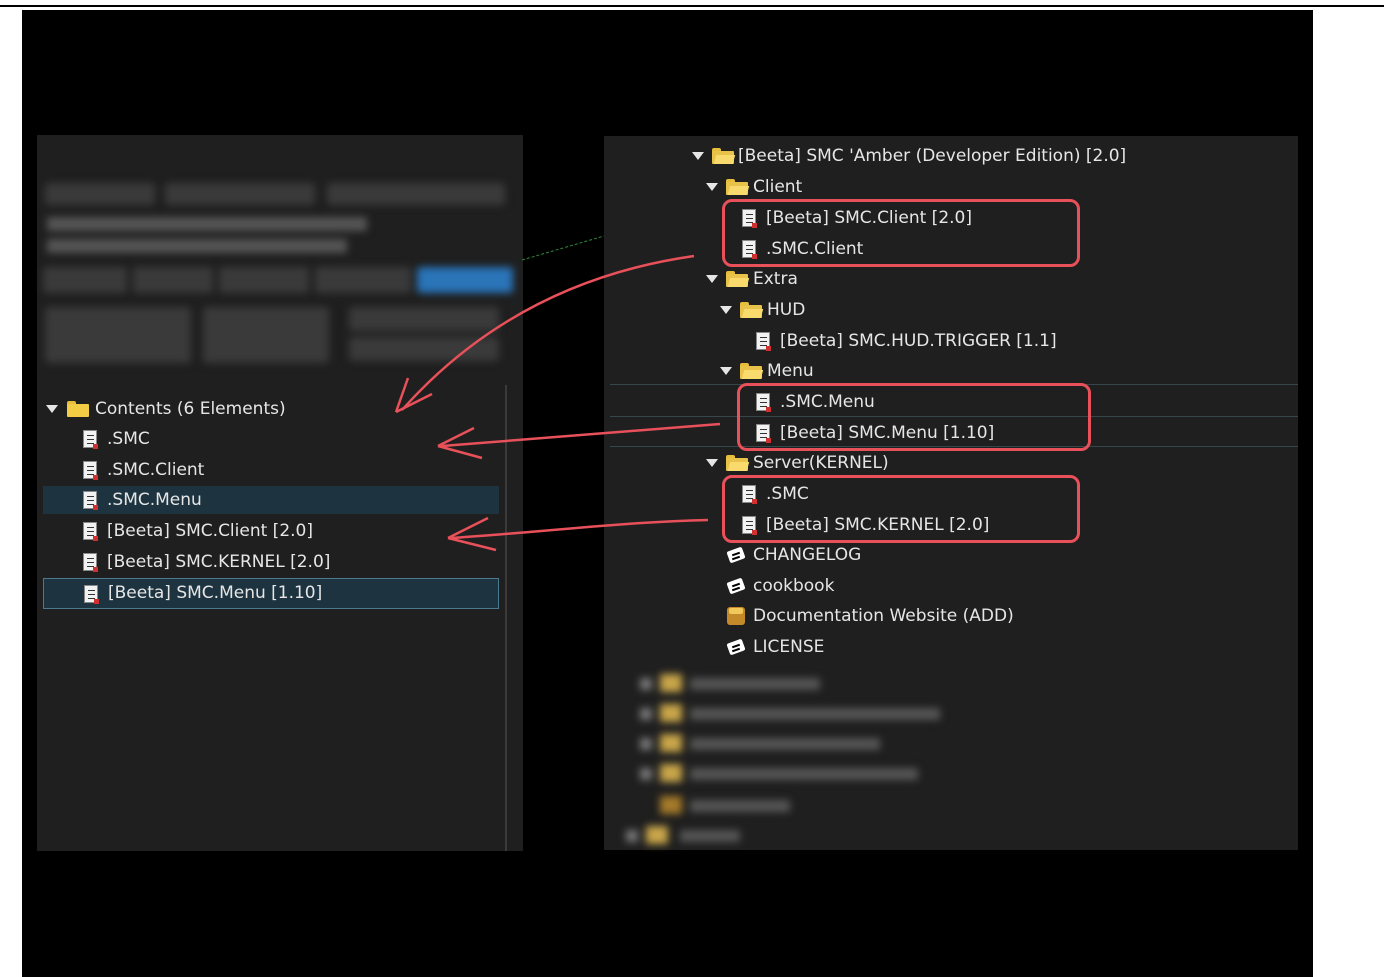 The image size is (1384, 977). I want to click on green-line, so click(563, 248).